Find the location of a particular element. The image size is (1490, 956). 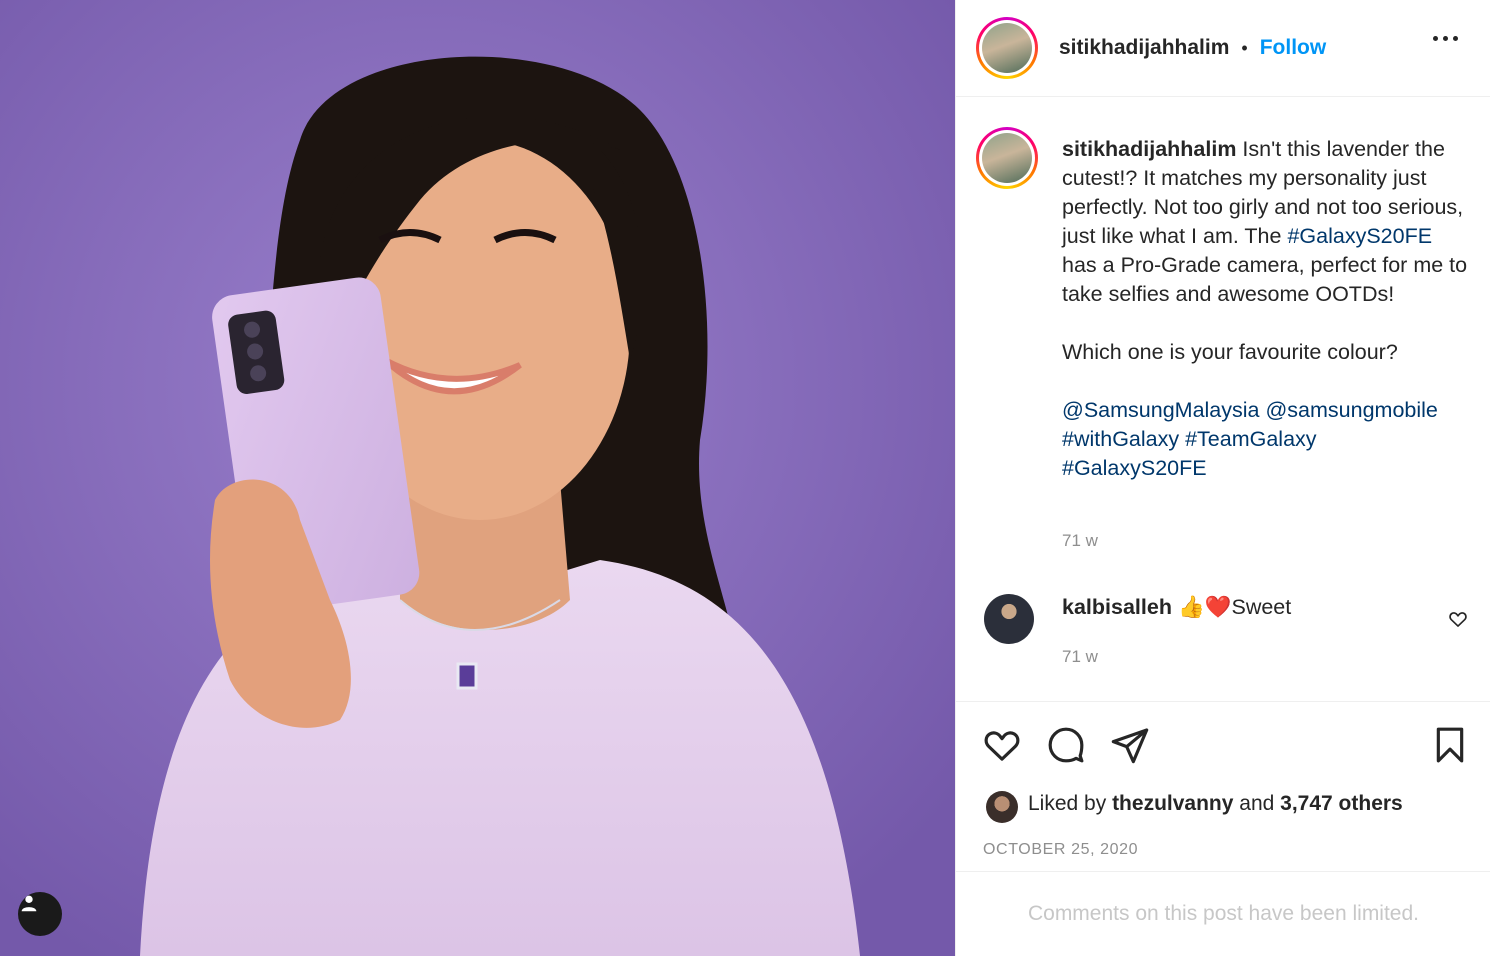

author-username: sitikhadijahhalim is located at coordinates (1144, 48).